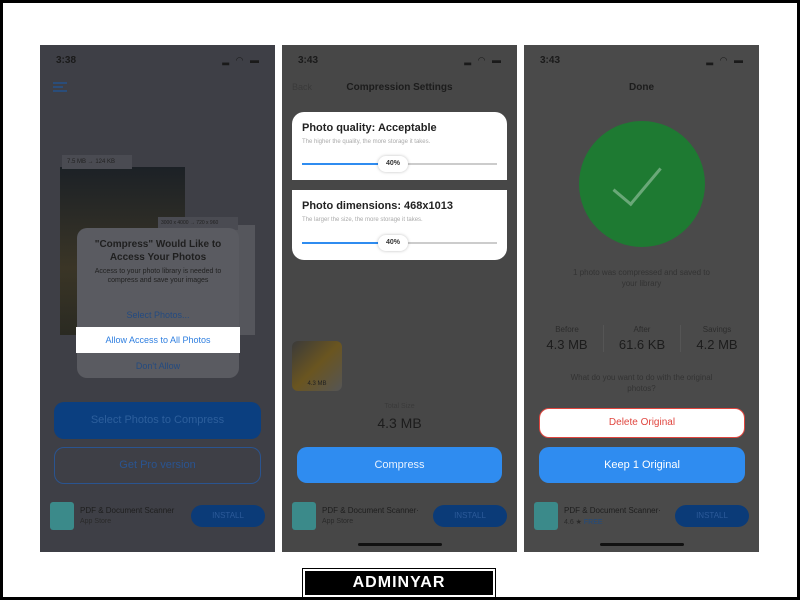  I want to click on success-checkmark-icon, so click(642, 184).